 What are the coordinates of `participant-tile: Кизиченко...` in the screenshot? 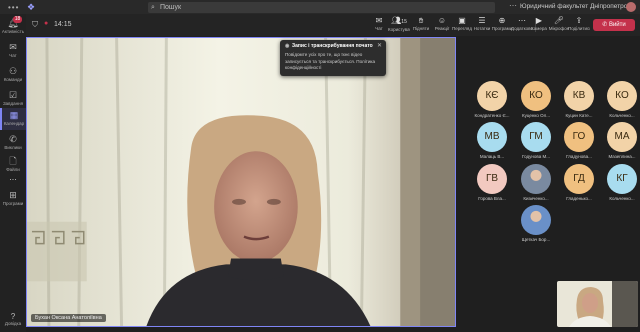 It's located at (536, 184).